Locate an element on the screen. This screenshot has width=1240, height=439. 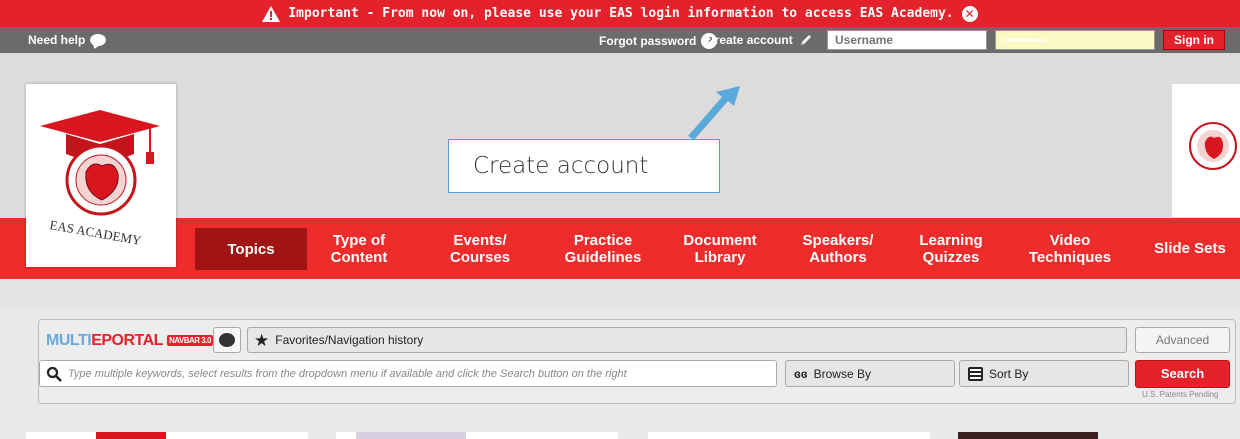
multieportal-logo: MULTIEPORTAL NAVBAR 3.0 is located at coordinates (129, 341).